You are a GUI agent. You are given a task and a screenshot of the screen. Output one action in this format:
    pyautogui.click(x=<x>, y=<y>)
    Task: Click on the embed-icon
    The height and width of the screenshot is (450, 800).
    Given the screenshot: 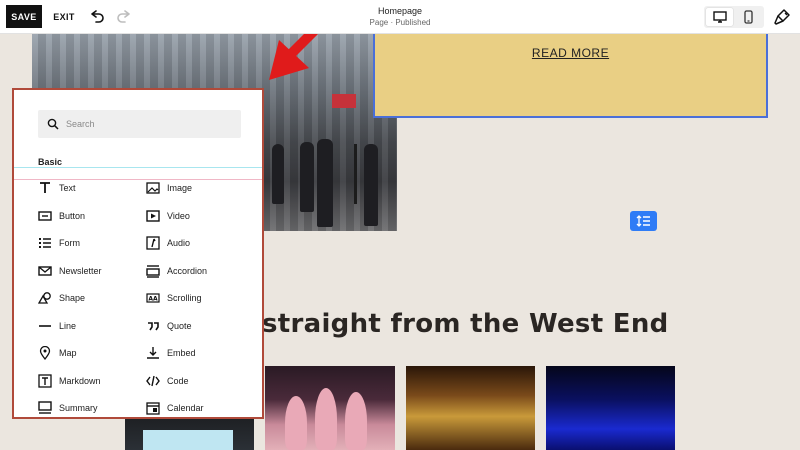 What is the action you would take?
    pyautogui.click(x=153, y=353)
    